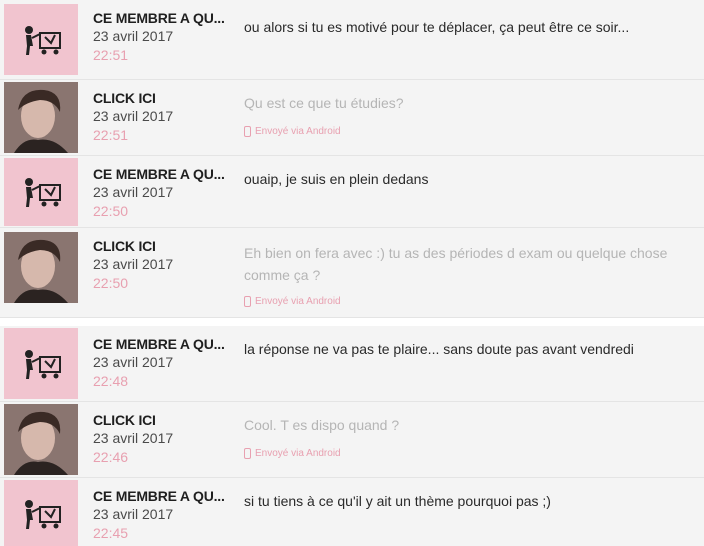 The image size is (704, 546). Describe the element at coordinates (111, 381) in the screenshot. I see `message-time: 22:48` at that location.